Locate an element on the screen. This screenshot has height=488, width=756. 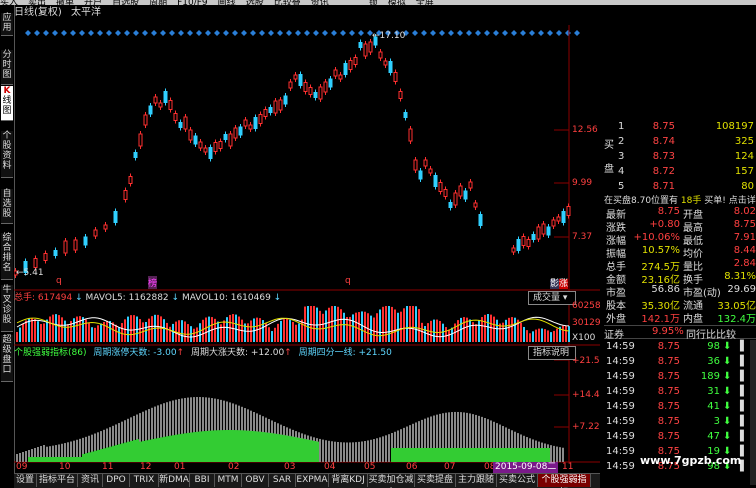
indicator-tab: MTM is located at coordinates (228, 480).